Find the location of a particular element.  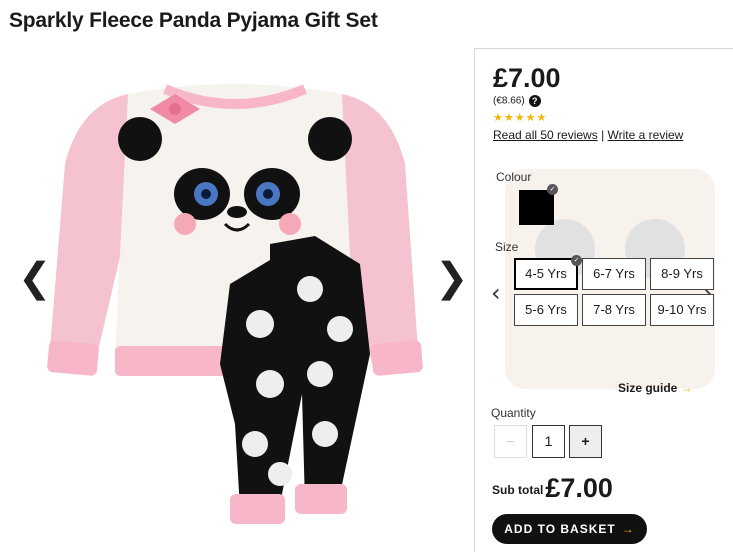

quantity-decrease-button: − is located at coordinates (510, 441).